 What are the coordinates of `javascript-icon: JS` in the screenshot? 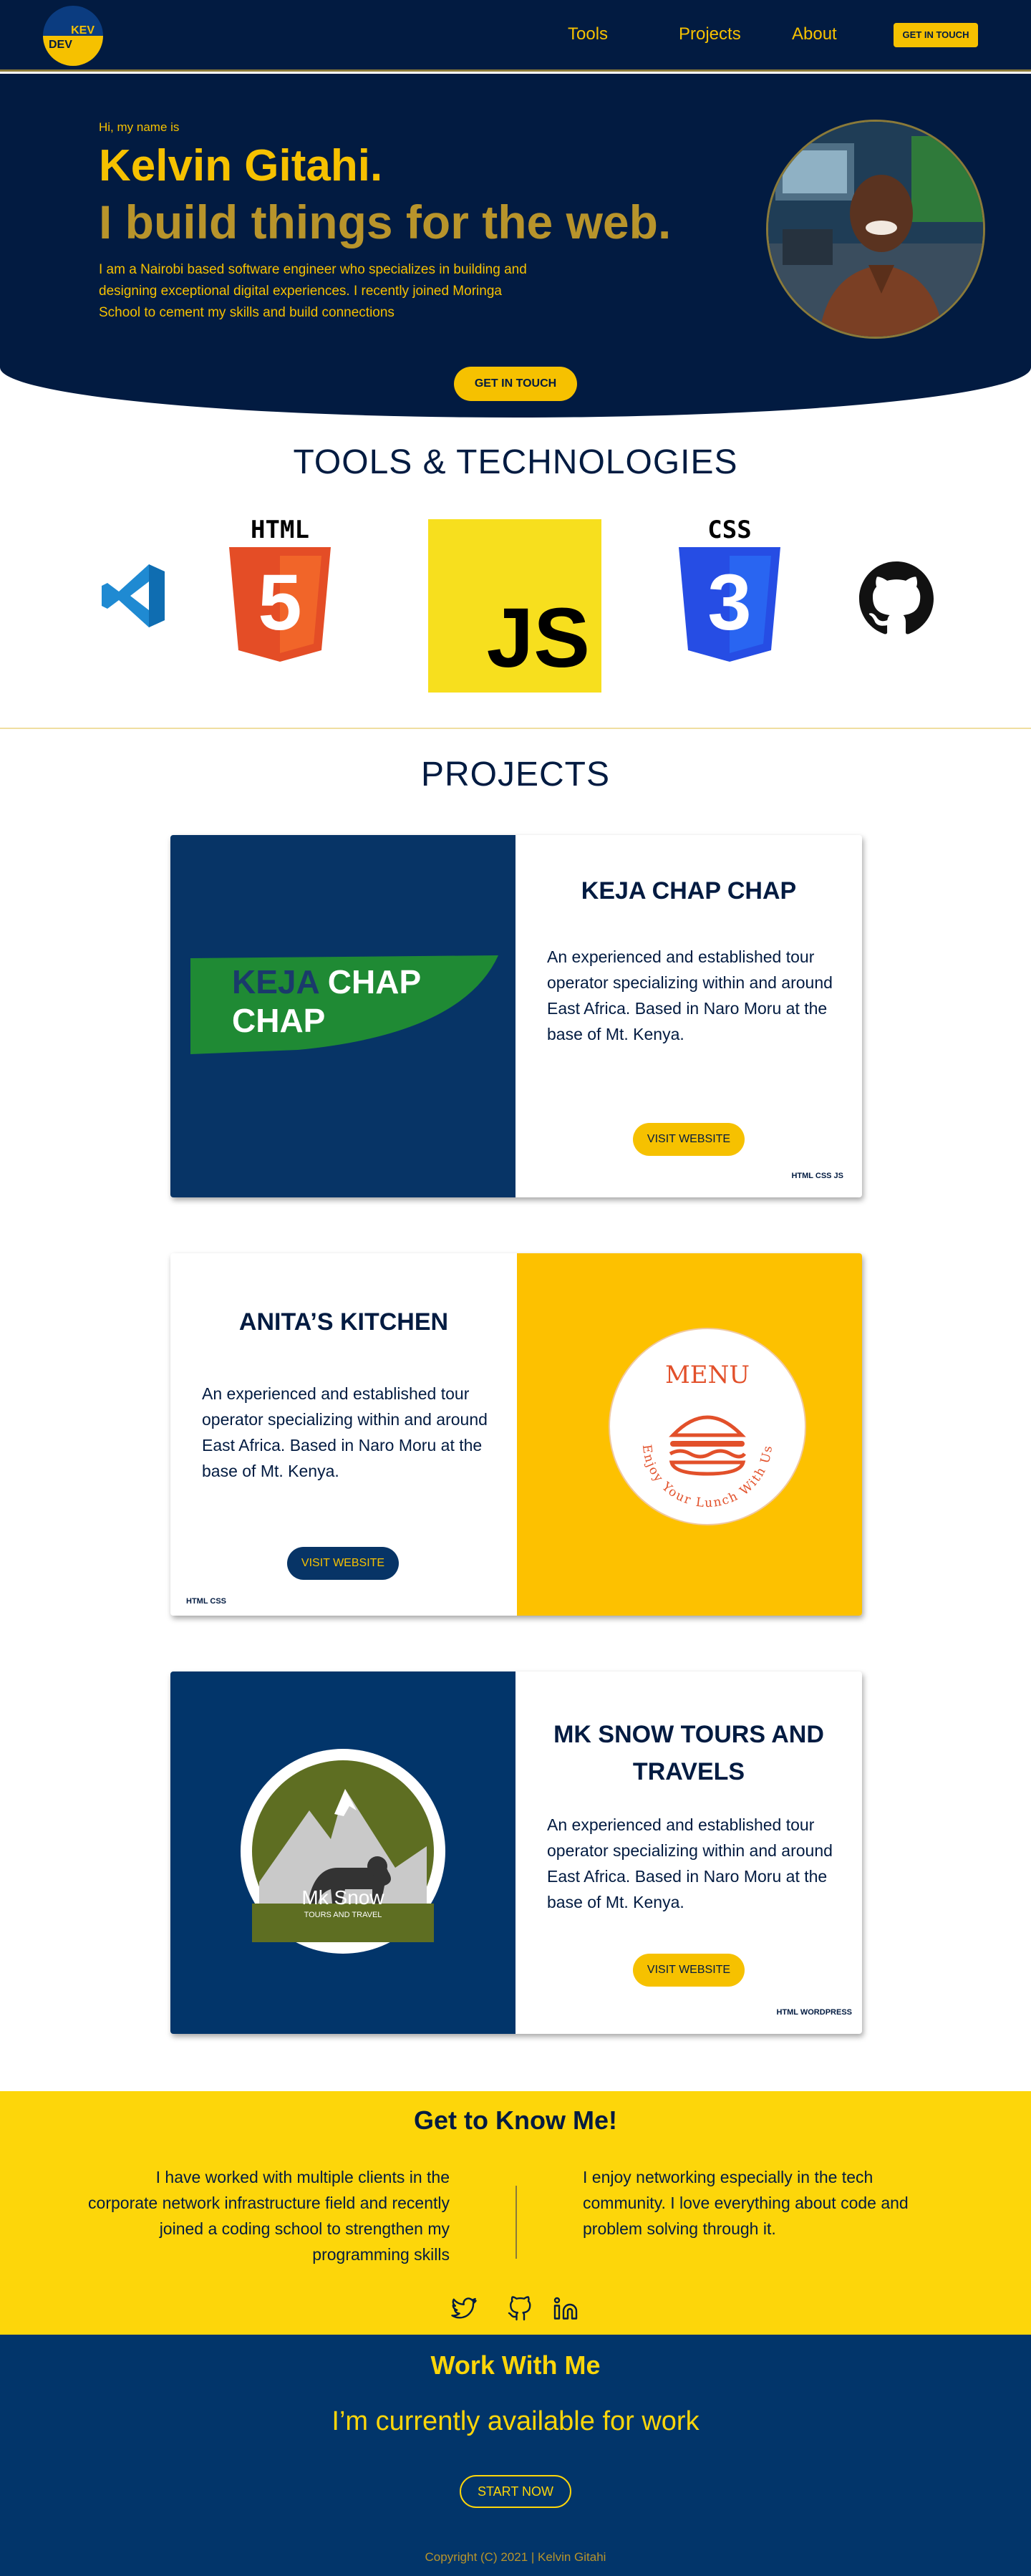 It's located at (515, 606).